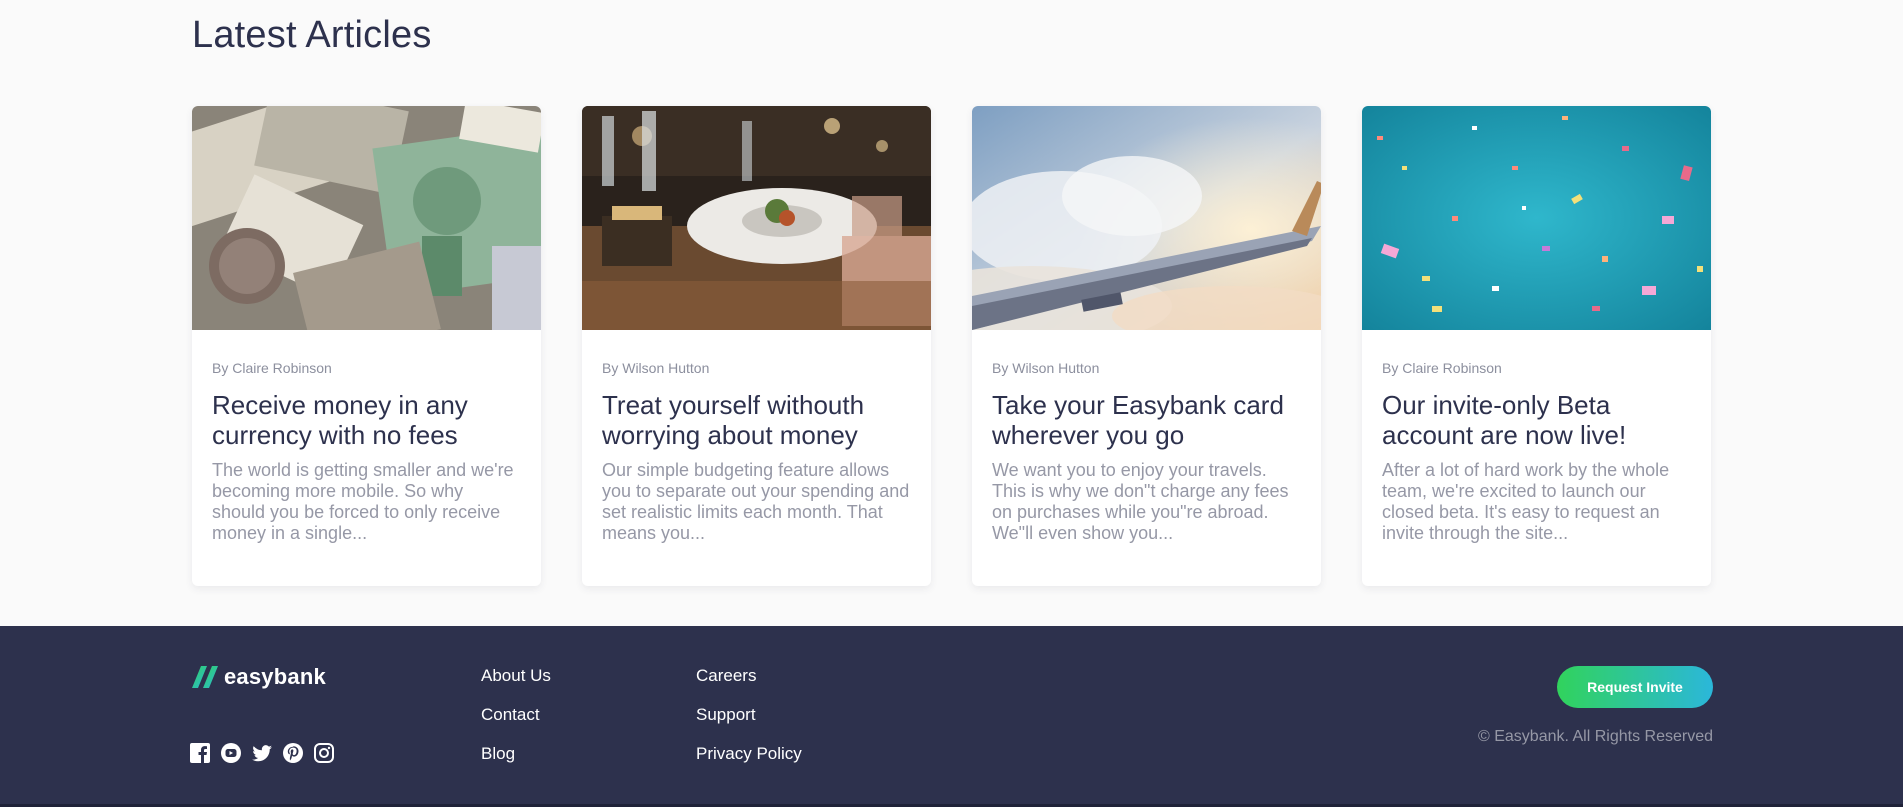 Image resolution: width=1903 pixels, height=807 pixels. I want to click on footer-links-primary: About Us Contact Blog, so click(516, 724).